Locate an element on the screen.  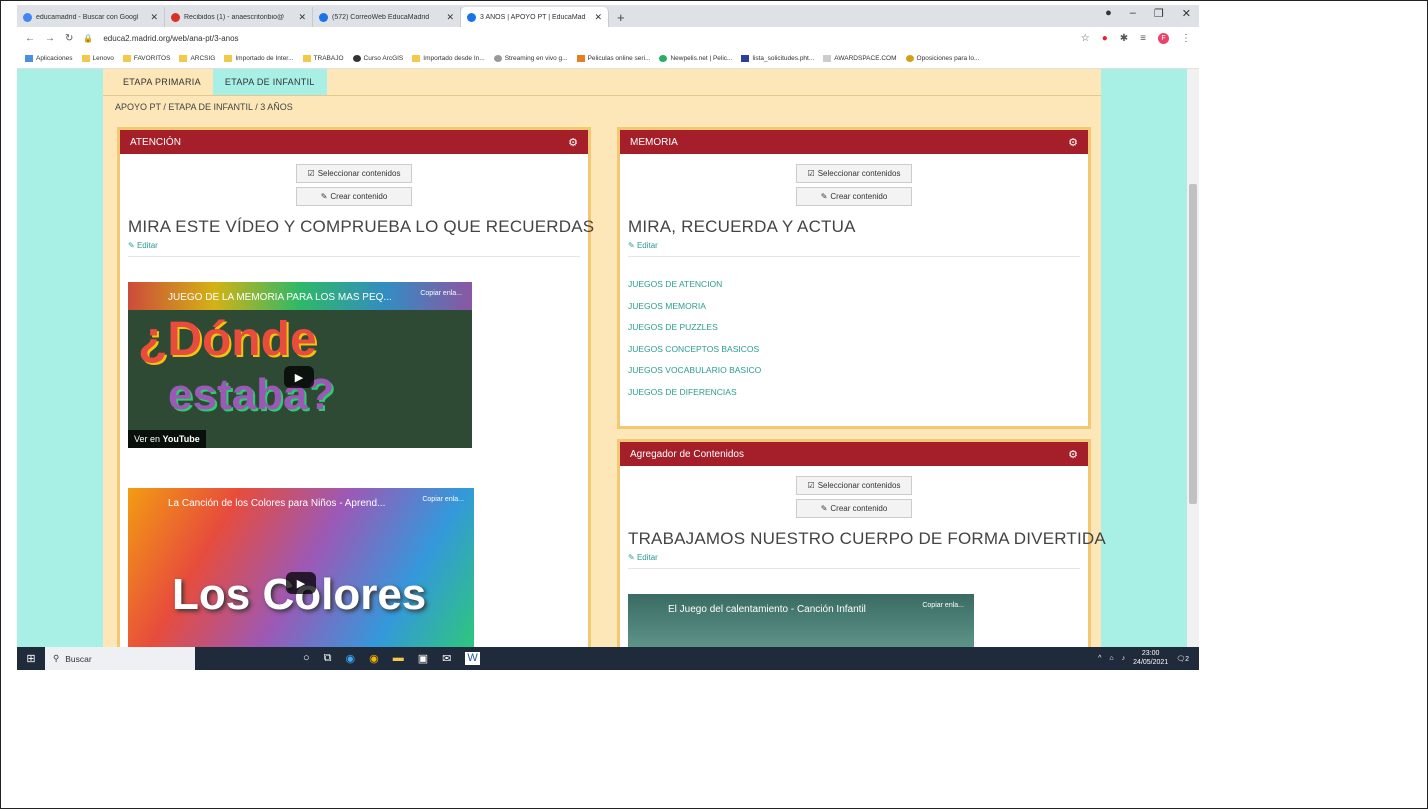
url-field: educa2.madrid.org/web/ana-pt/3-anos is located at coordinates (170, 38).